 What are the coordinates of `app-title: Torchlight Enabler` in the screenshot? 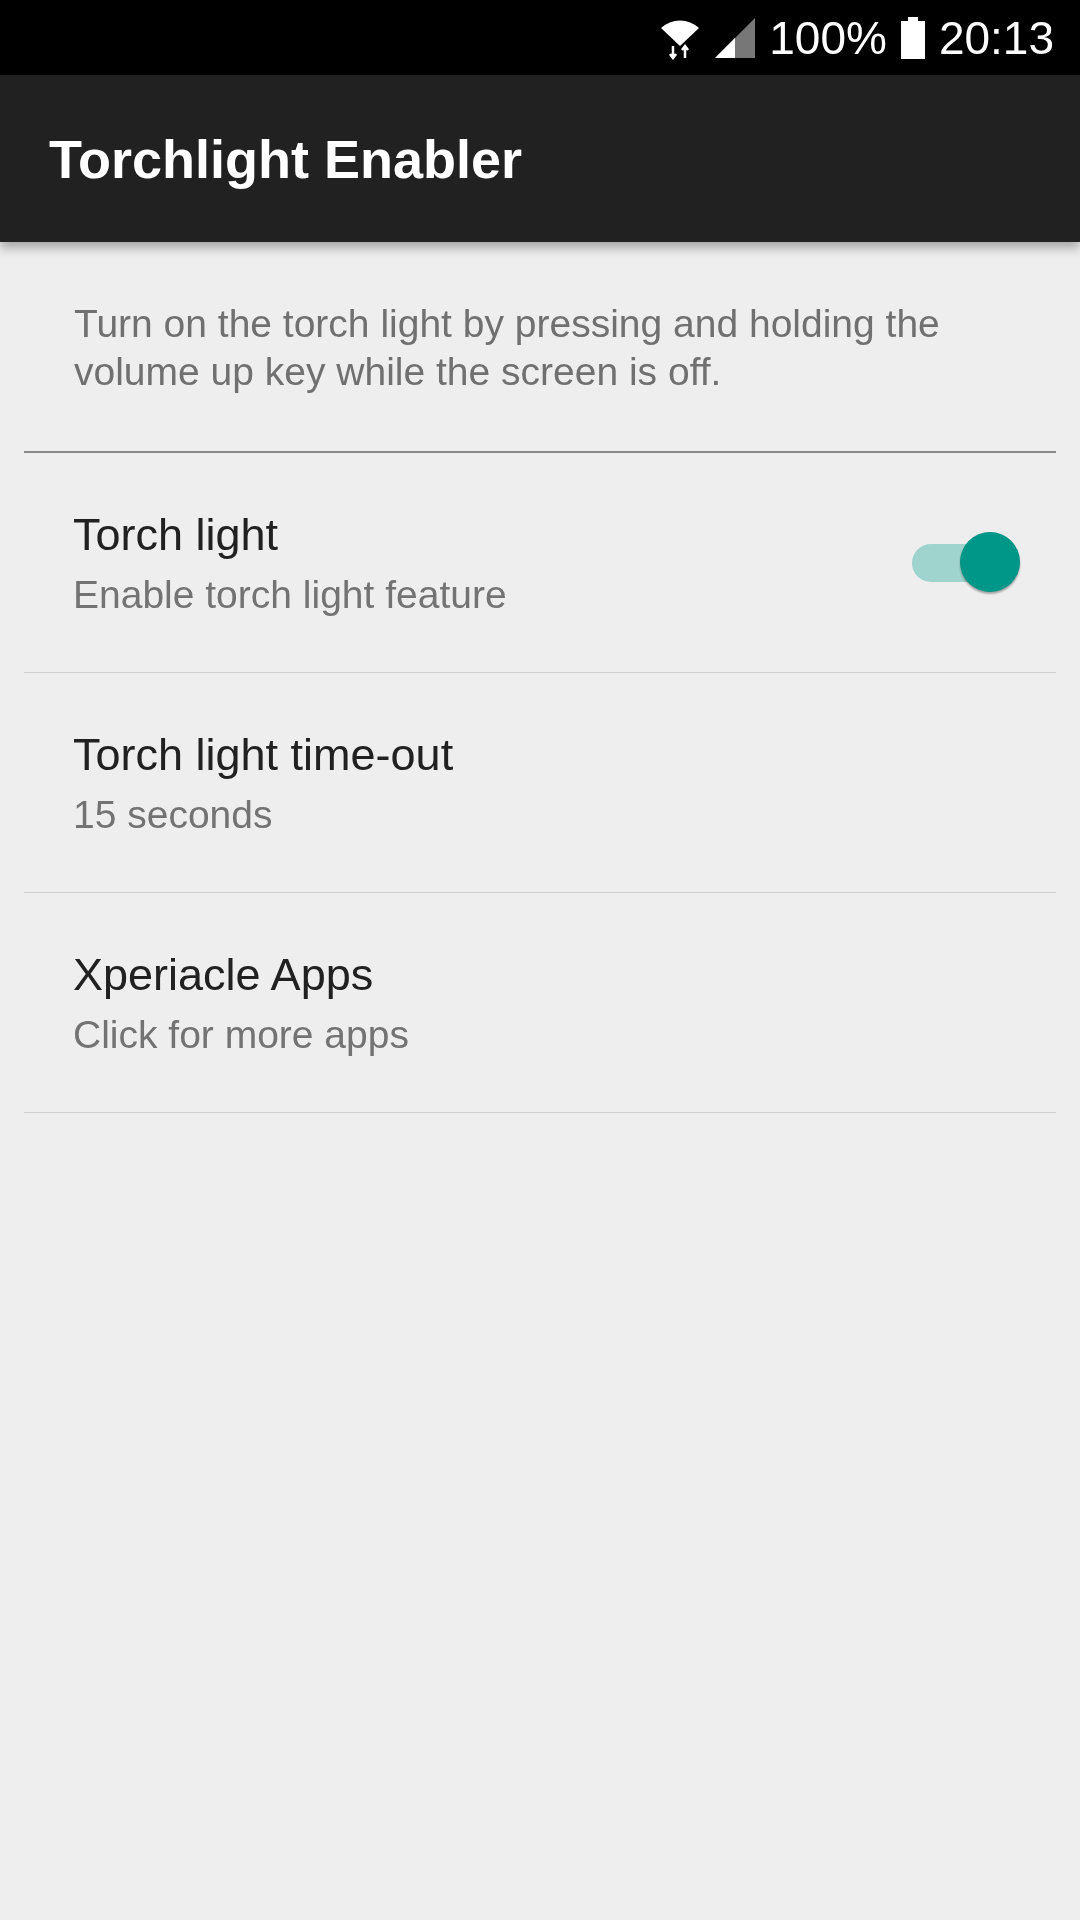 It's located at (286, 158).